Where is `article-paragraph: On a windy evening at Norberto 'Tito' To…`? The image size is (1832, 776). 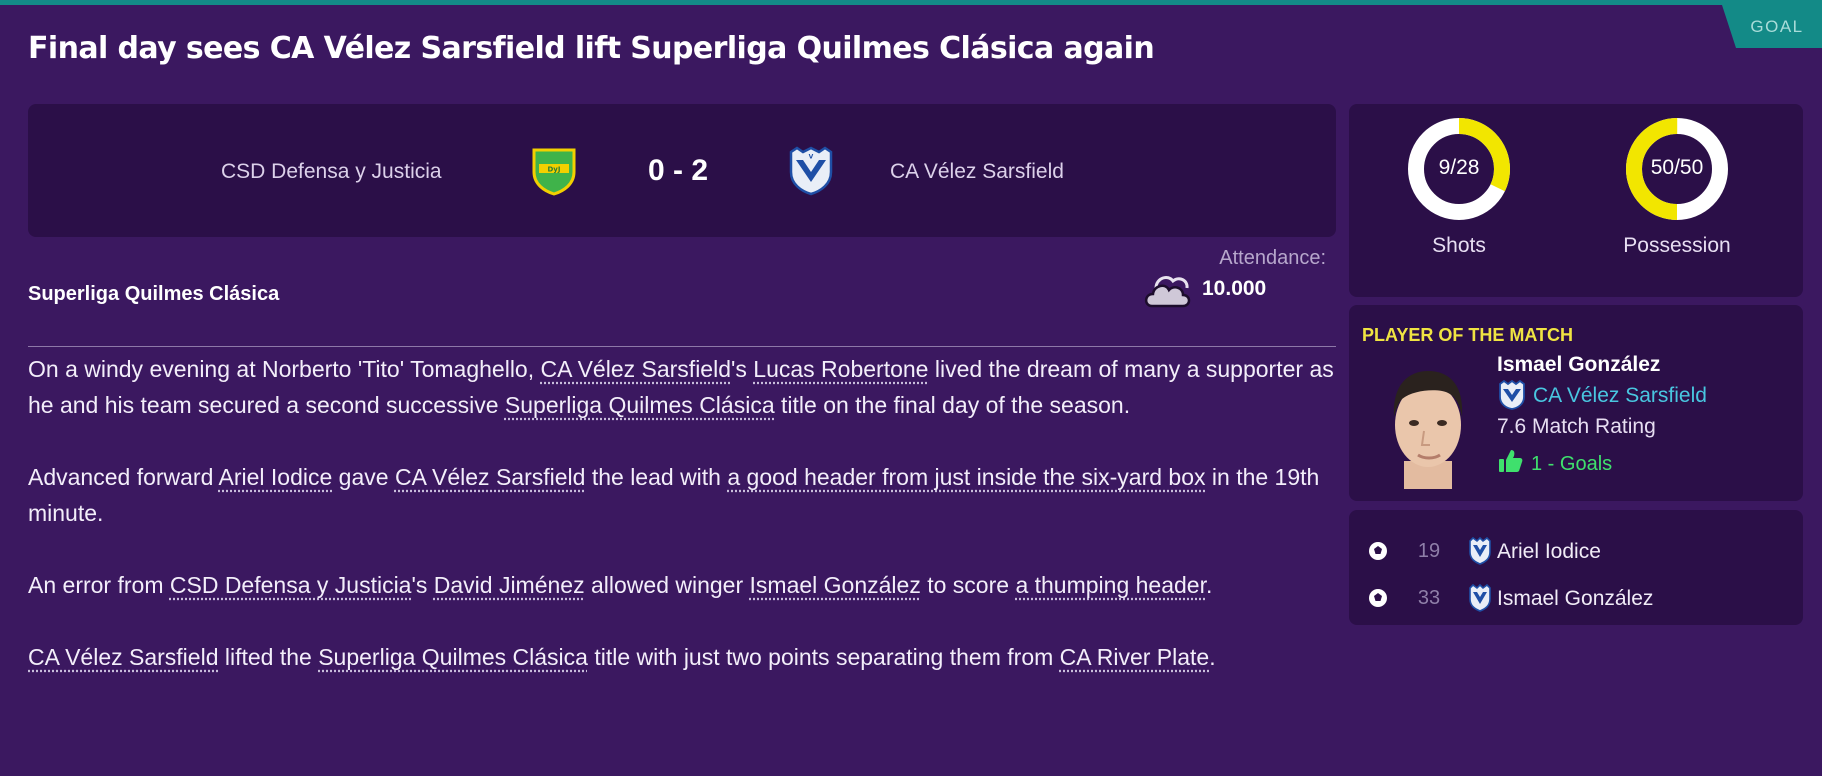
article-paragraph: On a windy evening at Norberto 'Tito' To… is located at coordinates (686, 387).